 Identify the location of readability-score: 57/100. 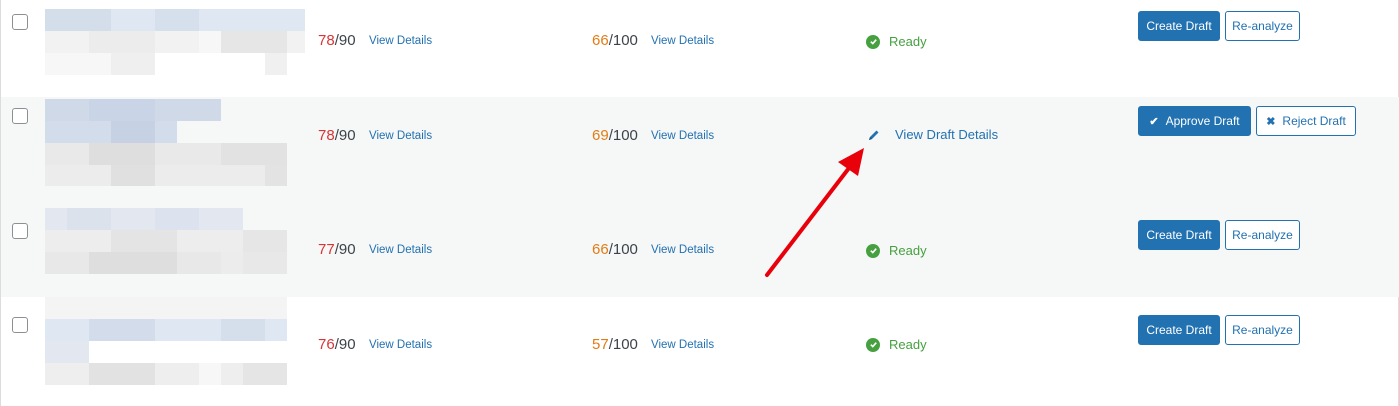
(615, 344).